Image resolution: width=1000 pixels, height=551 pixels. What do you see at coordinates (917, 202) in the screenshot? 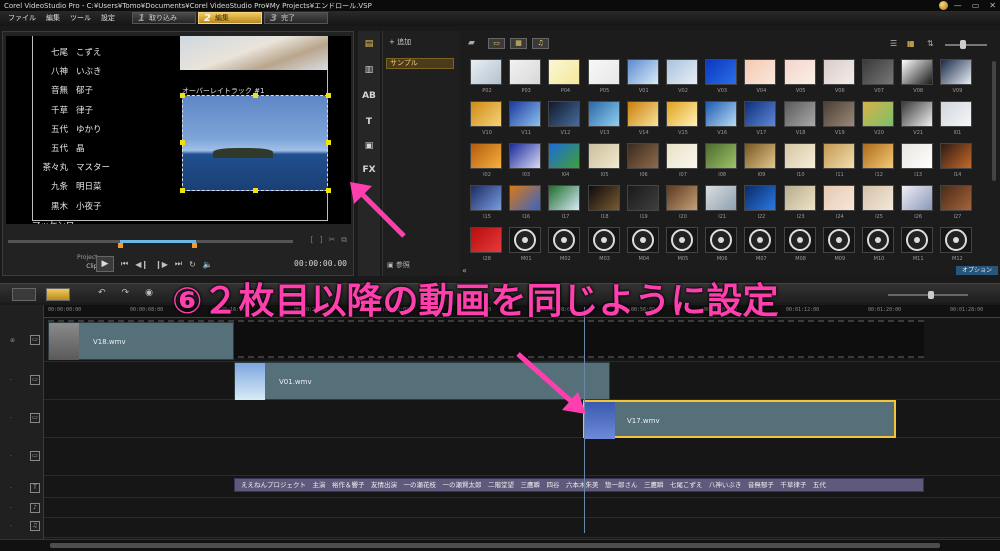
I see `library-thumbnail: I26` at bounding box center [917, 202].